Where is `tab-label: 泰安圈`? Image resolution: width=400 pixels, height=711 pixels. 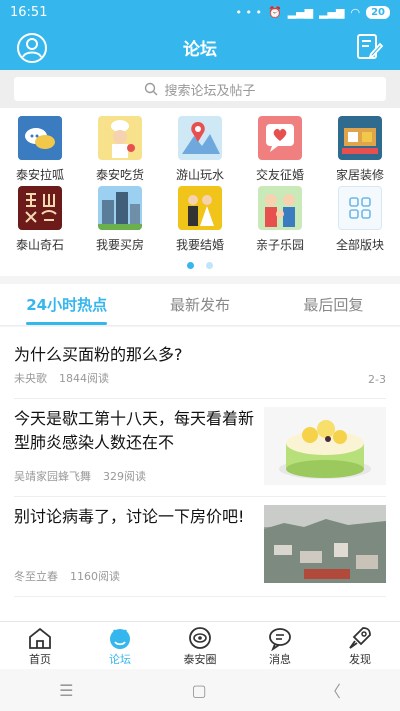
tab-label: 泰安圈 is located at coordinates (200, 659).